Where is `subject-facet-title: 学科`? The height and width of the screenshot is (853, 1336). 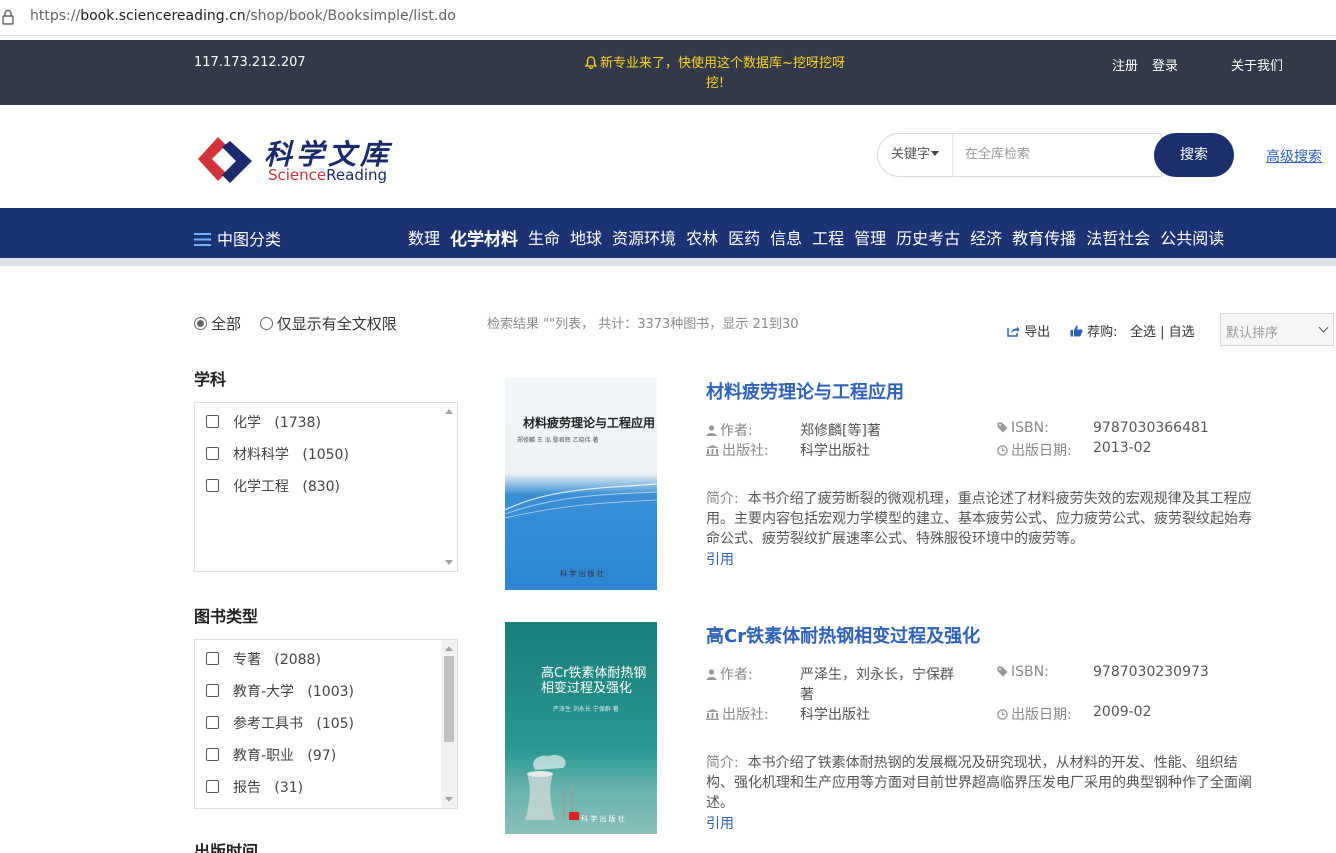
subject-facet-title: 学科 is located at coordinates (210, 379).